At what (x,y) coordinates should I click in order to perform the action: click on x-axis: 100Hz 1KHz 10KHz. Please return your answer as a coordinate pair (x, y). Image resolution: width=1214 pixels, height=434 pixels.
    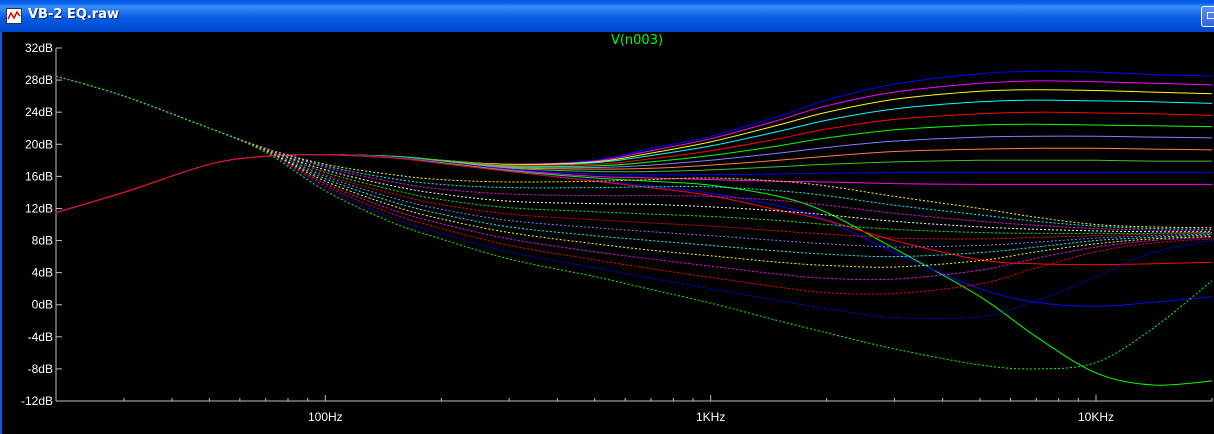
    Looking at the image, I should click on (634, 409).